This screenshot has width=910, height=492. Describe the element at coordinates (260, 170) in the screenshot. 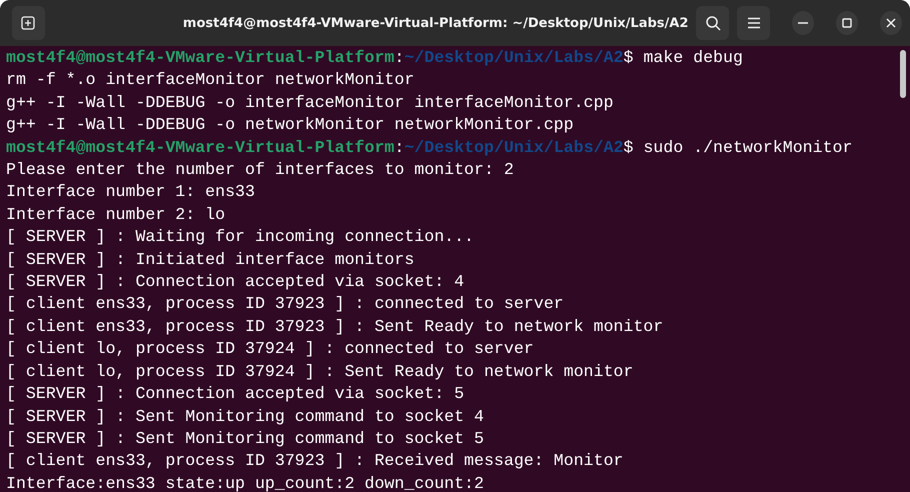

I see `output-line: Please enter the number of interfaces to monitor: 2` at that location.